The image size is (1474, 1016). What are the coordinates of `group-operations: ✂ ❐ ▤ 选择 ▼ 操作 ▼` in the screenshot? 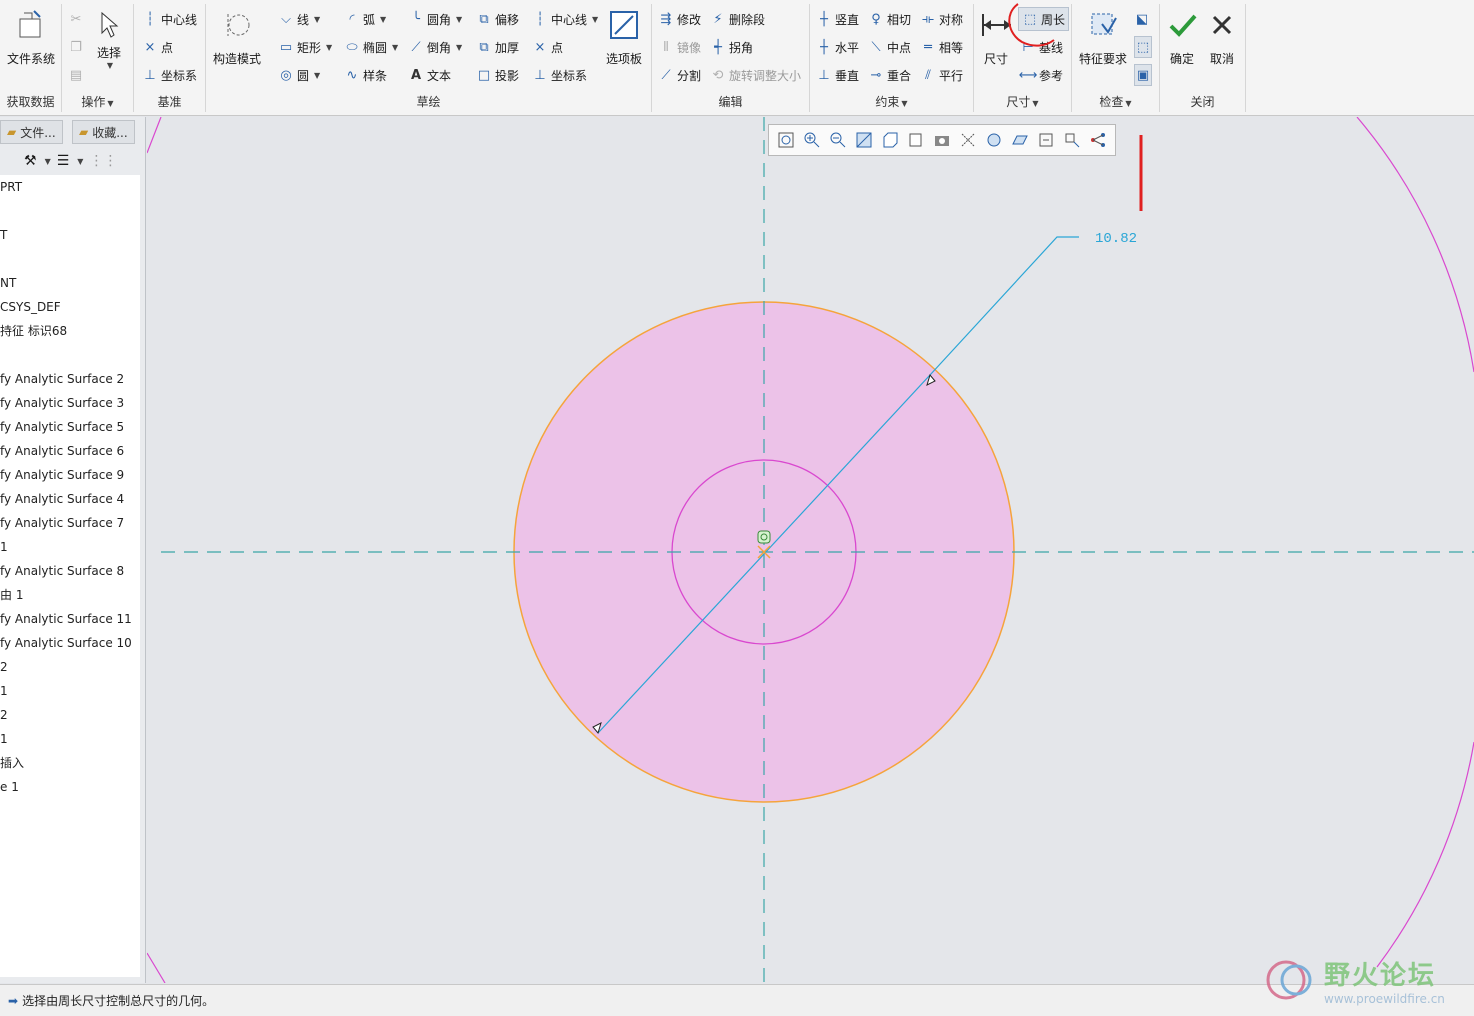 It's located at (98, 58).